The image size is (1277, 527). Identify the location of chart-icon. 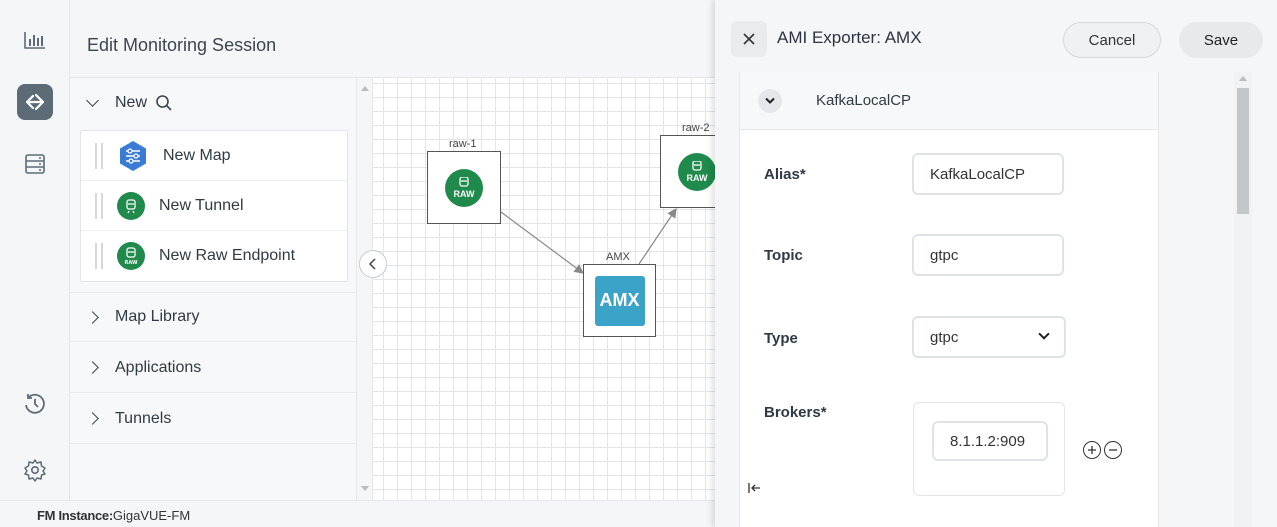
(35, 40).